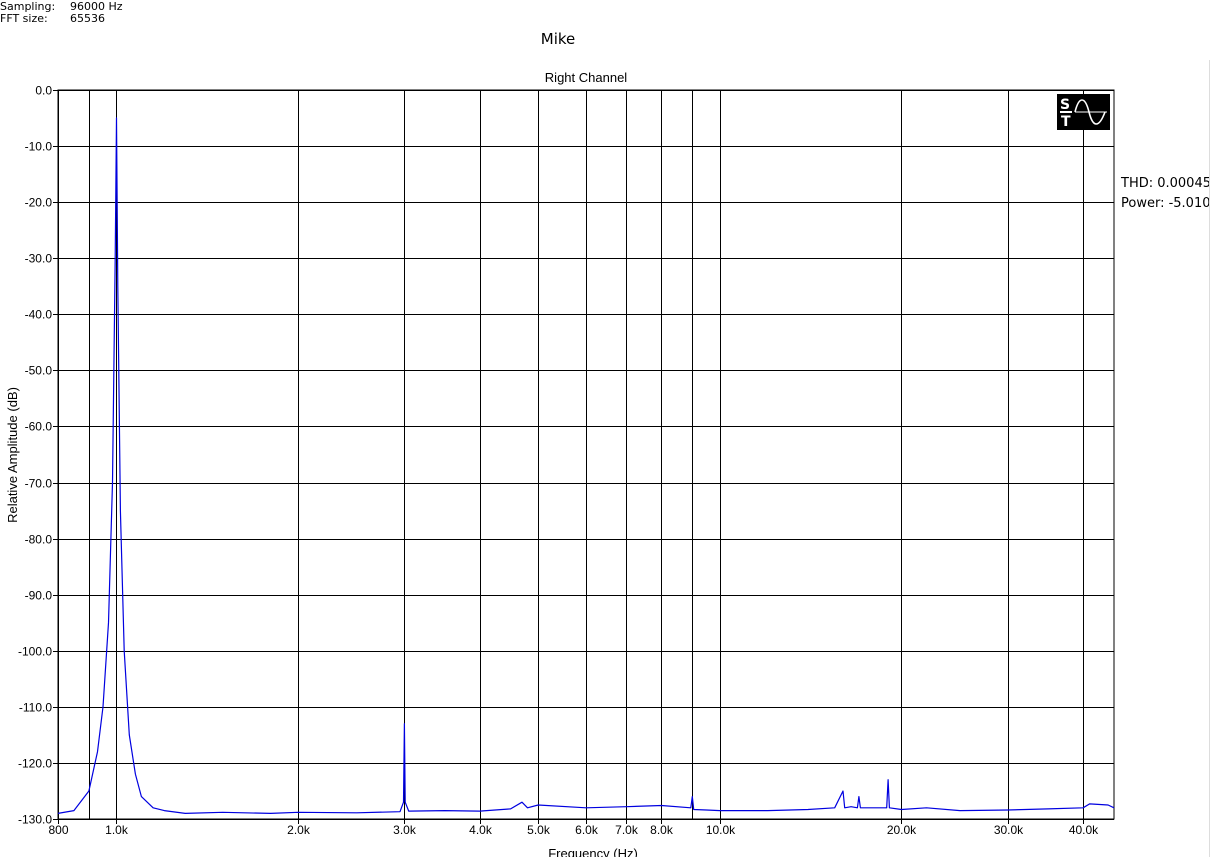 This screenshot has height=857, width=1213. I want to click on x-tick-label: 800, so click(58, 830).